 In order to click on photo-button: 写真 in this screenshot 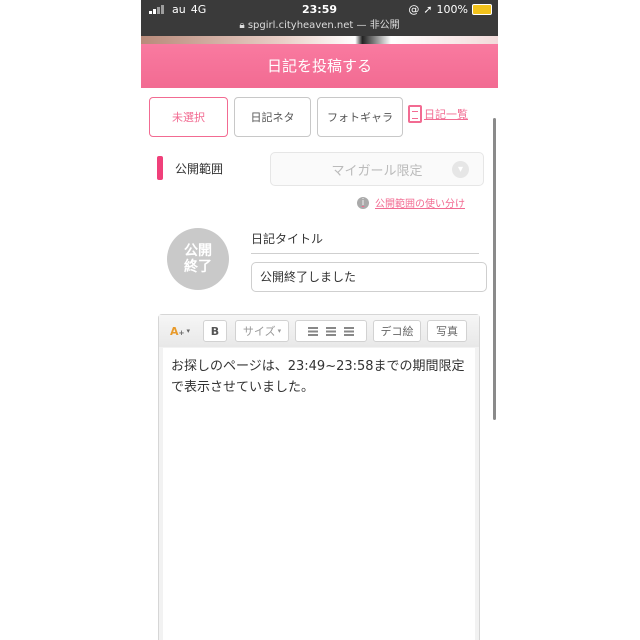, I will do `click(447, 331)`.